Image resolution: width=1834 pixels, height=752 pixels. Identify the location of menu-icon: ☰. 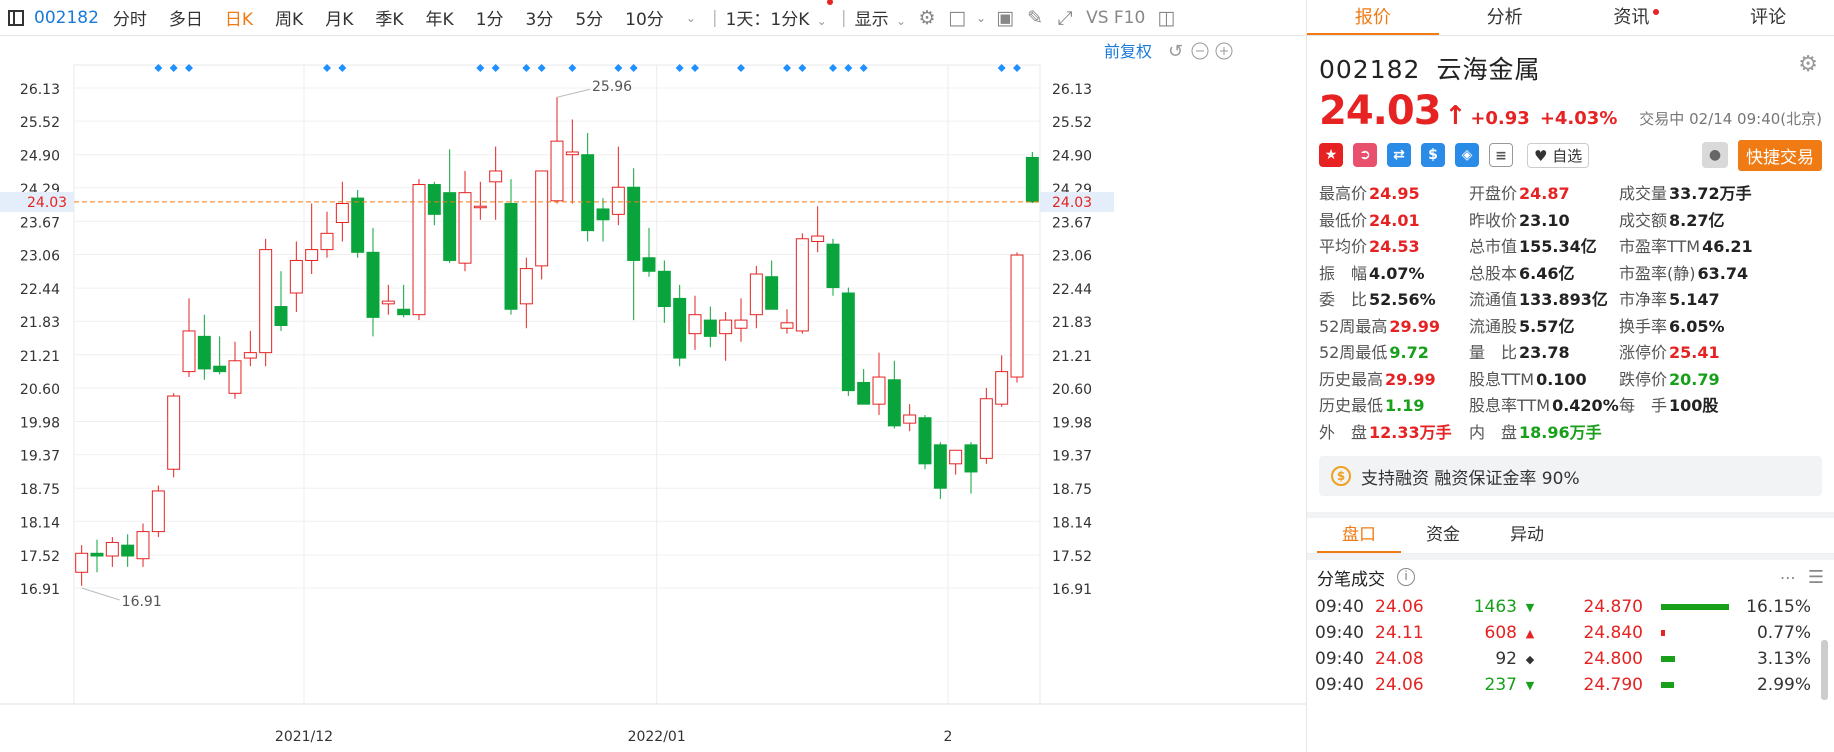
(1816, 577).